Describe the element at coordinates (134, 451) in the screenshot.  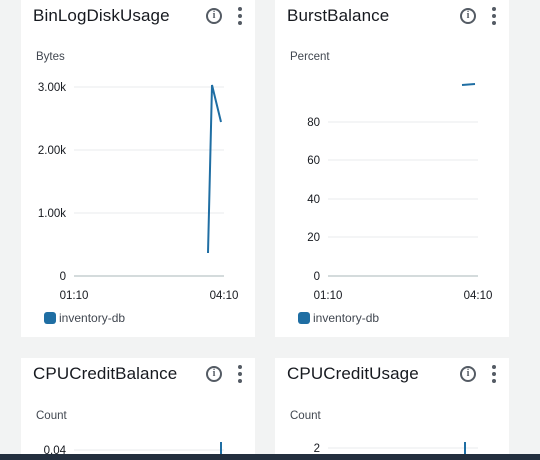
I see `chart-cpucreditbalance: 0.04` at that location.